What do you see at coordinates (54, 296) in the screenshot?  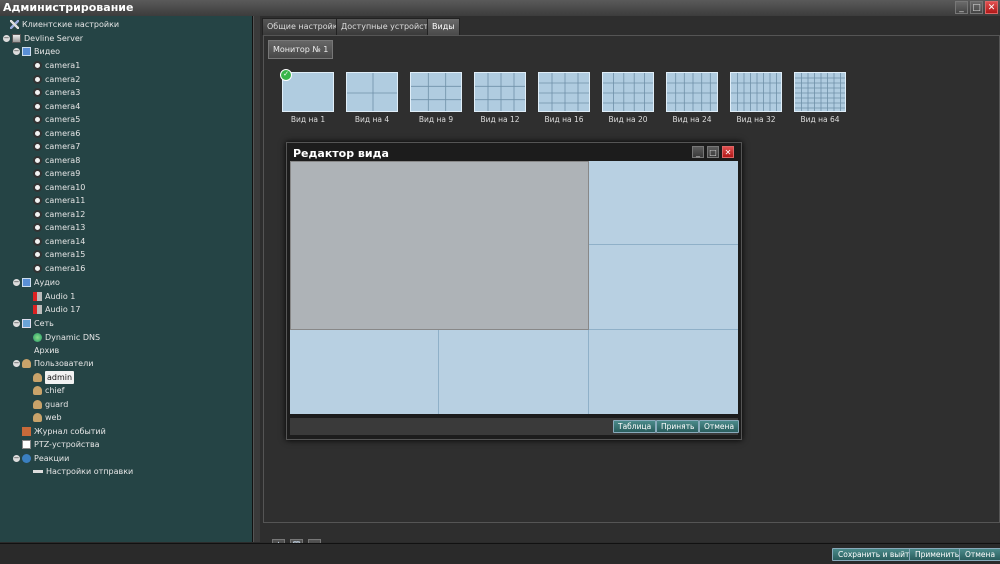 I see `tree-item-audio-1: Audio 1` at bounding box center [54, 296].